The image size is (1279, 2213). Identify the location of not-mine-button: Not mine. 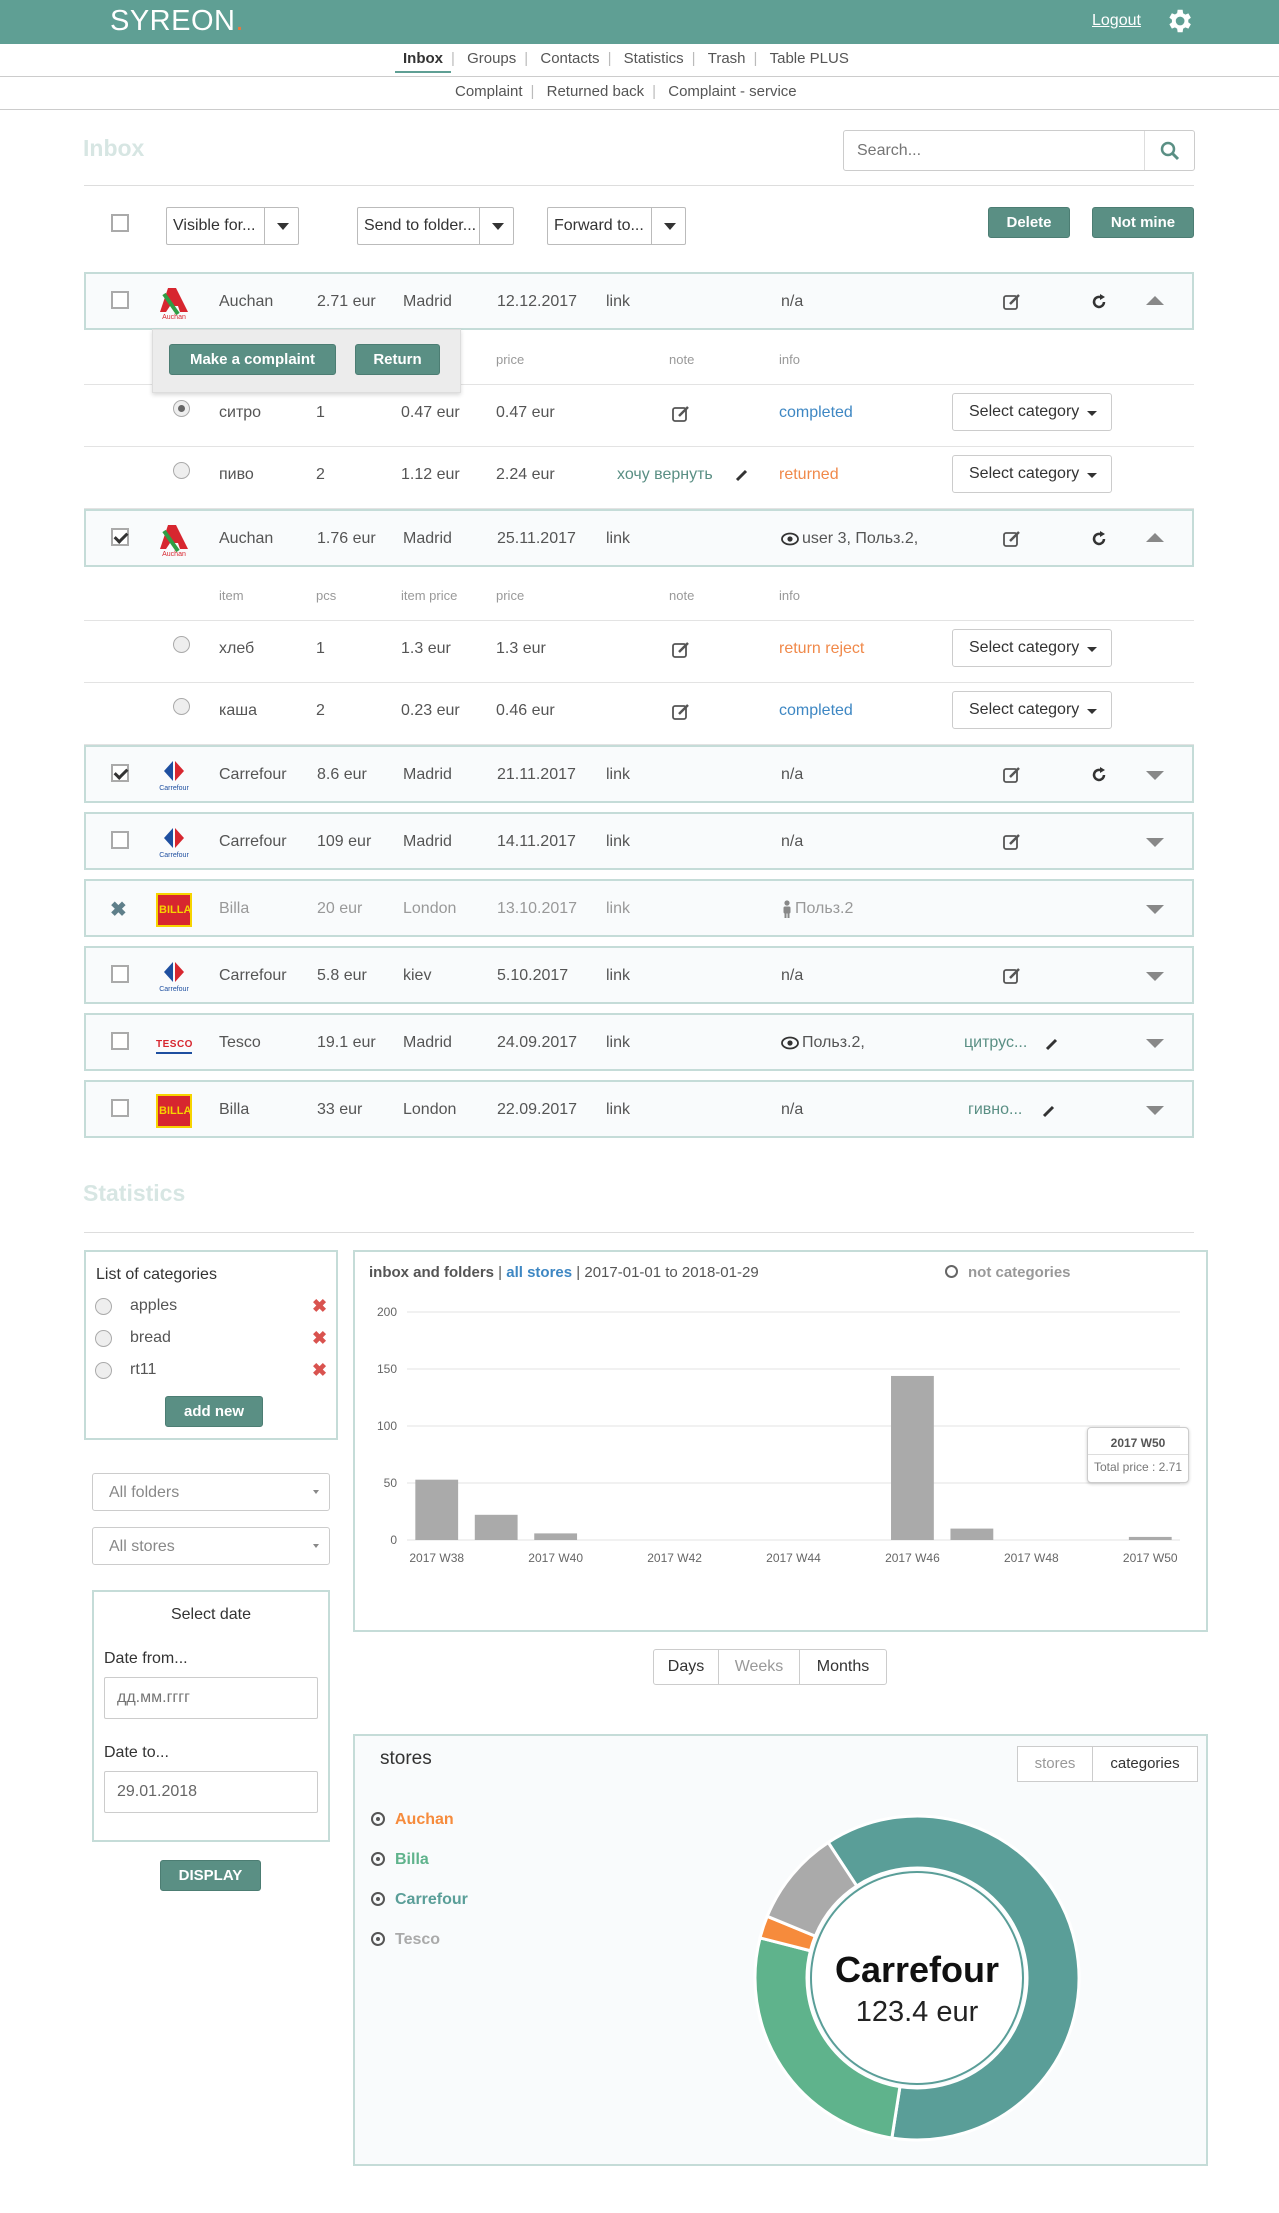
(1143, 222).